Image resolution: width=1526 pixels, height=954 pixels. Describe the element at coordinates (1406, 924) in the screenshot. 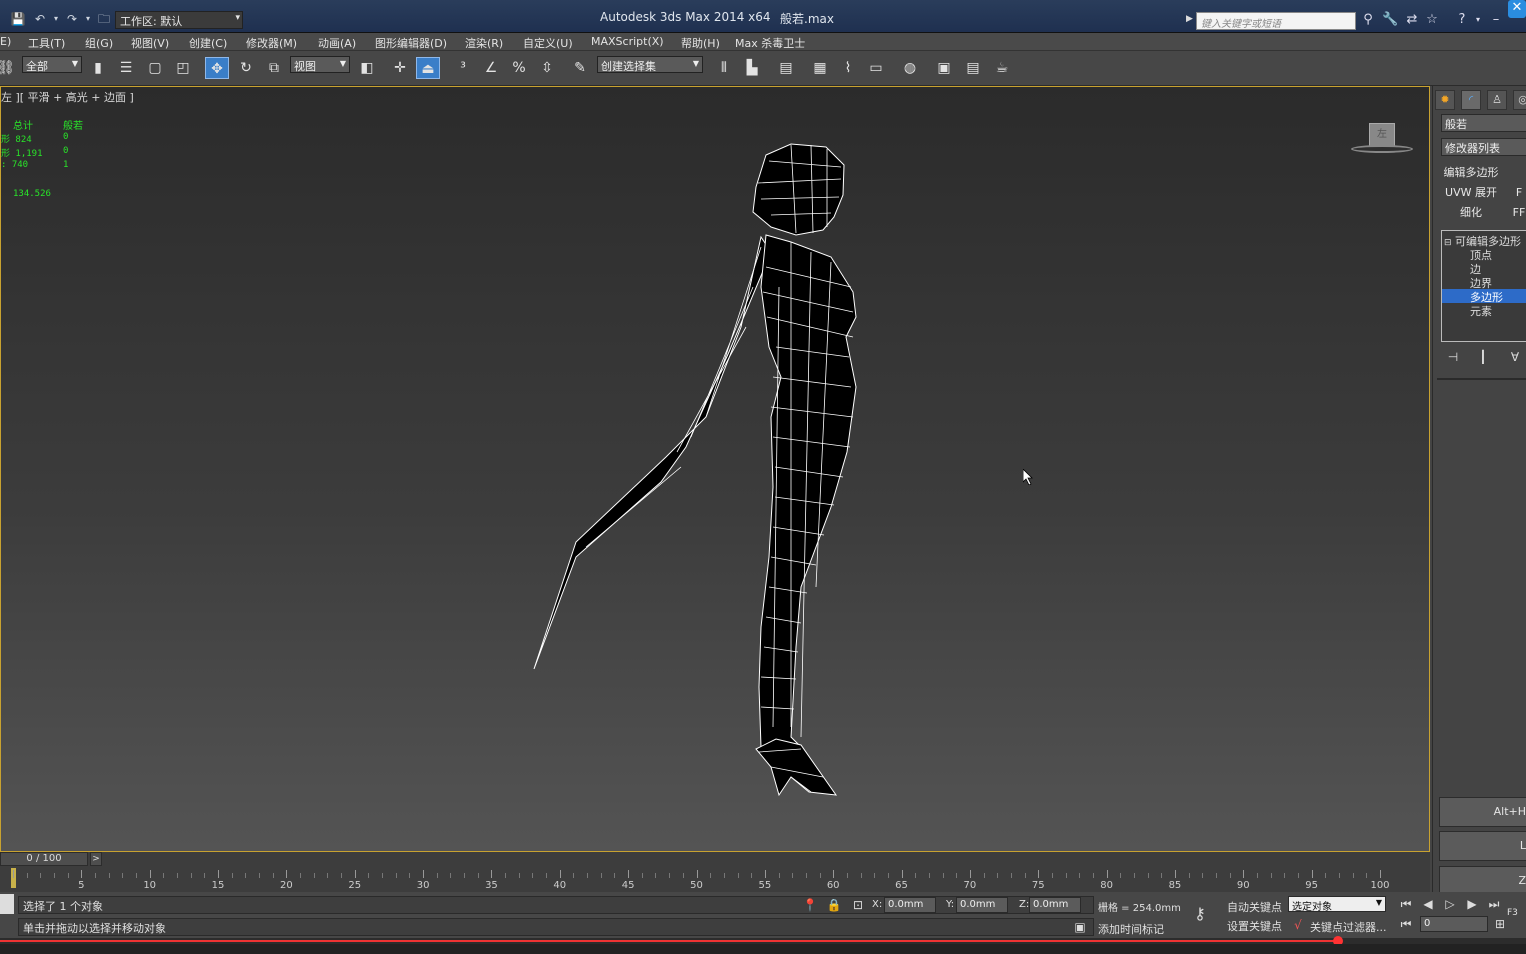

I see `key-mode-toggle-icon: ⏮` at that location.